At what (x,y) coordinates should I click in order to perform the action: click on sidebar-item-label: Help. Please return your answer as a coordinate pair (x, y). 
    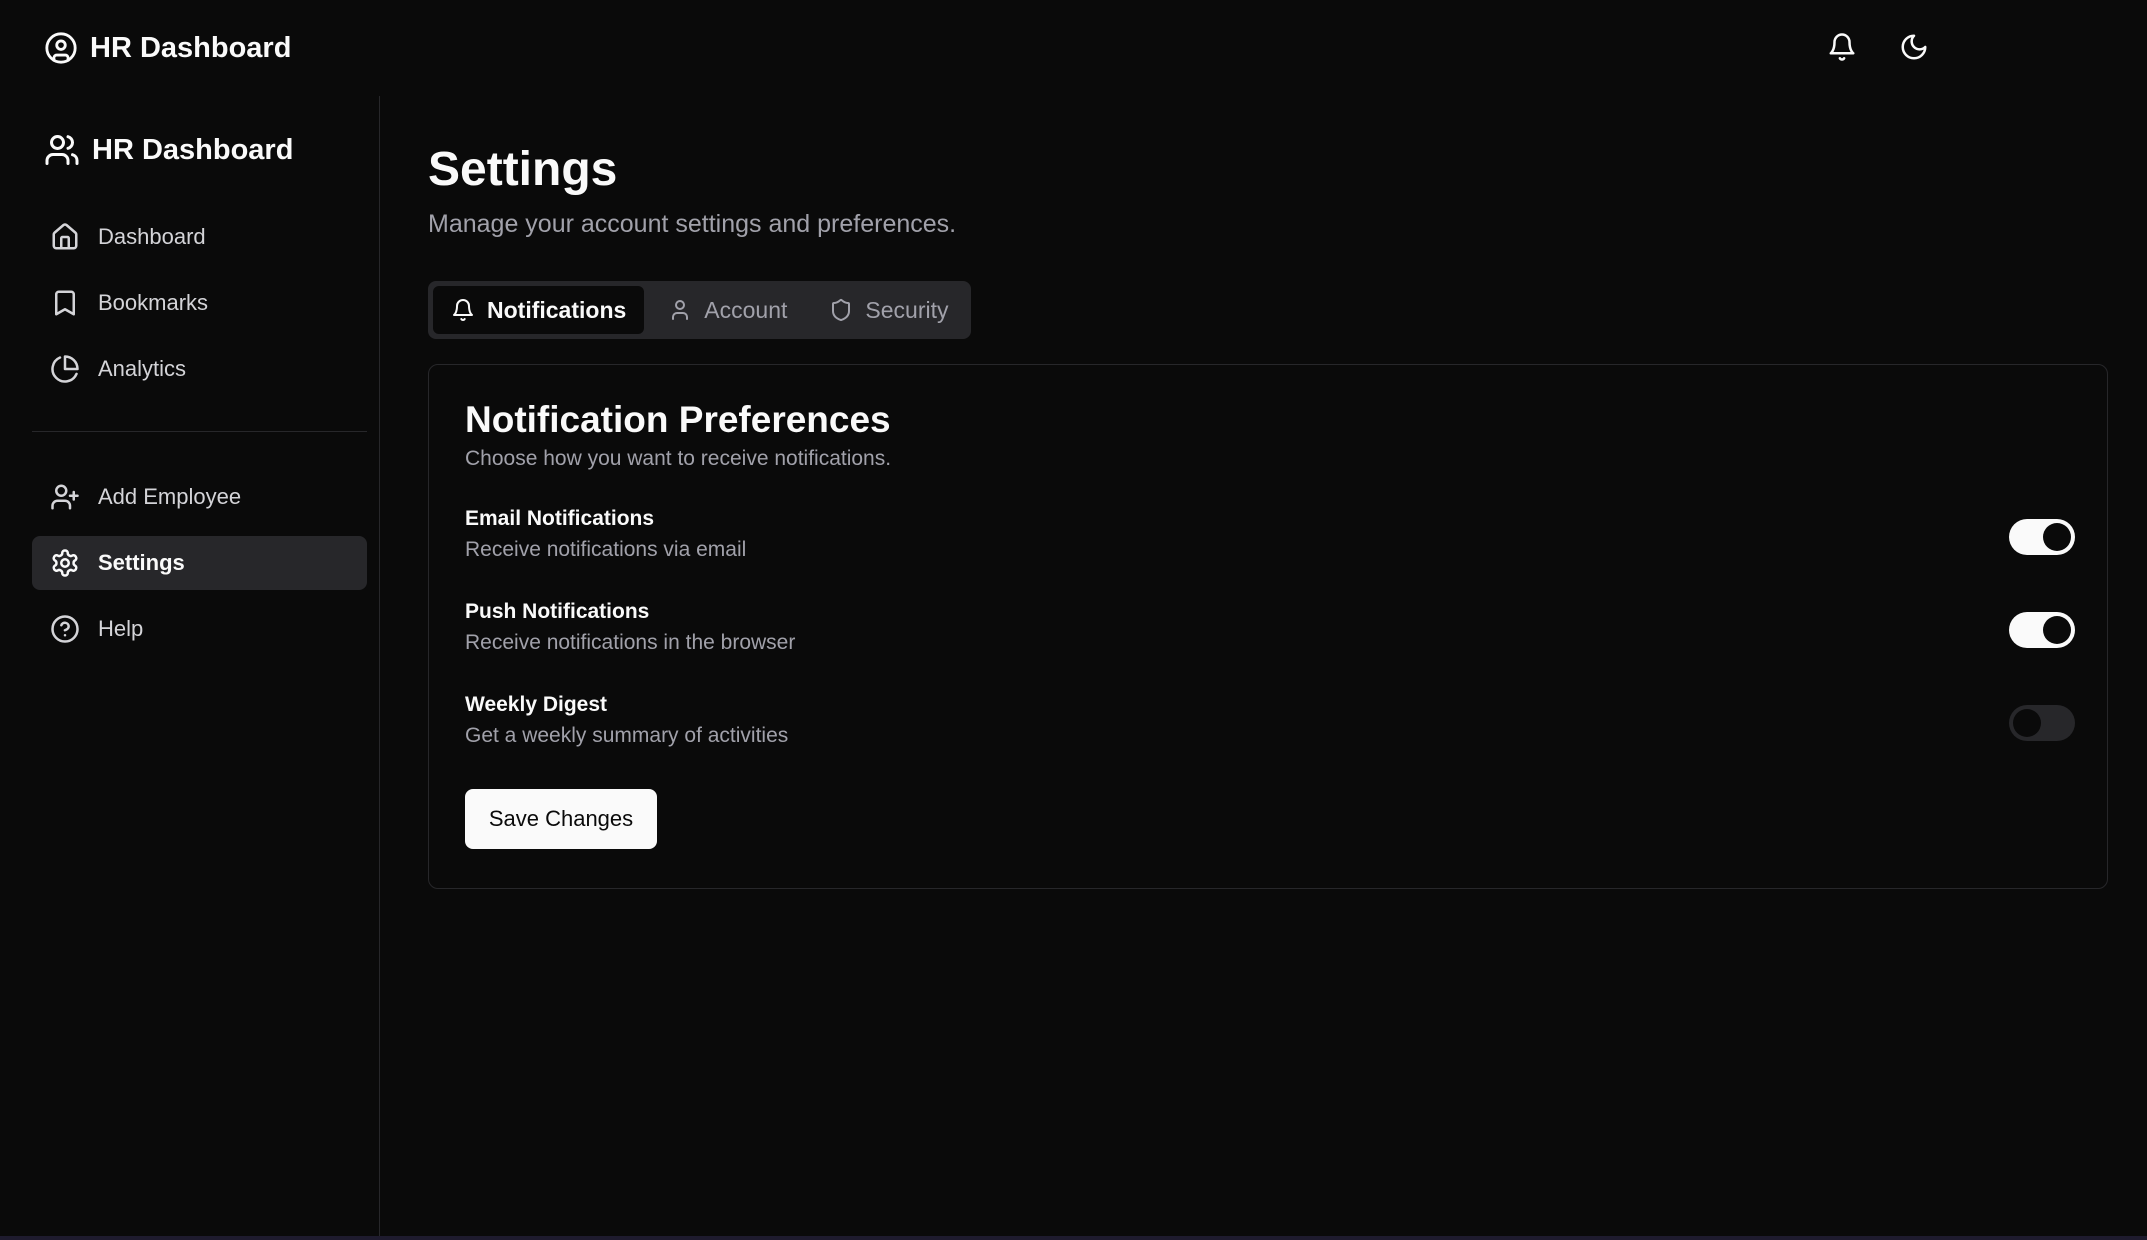
    Looking at the image, I should click on (121, 628).